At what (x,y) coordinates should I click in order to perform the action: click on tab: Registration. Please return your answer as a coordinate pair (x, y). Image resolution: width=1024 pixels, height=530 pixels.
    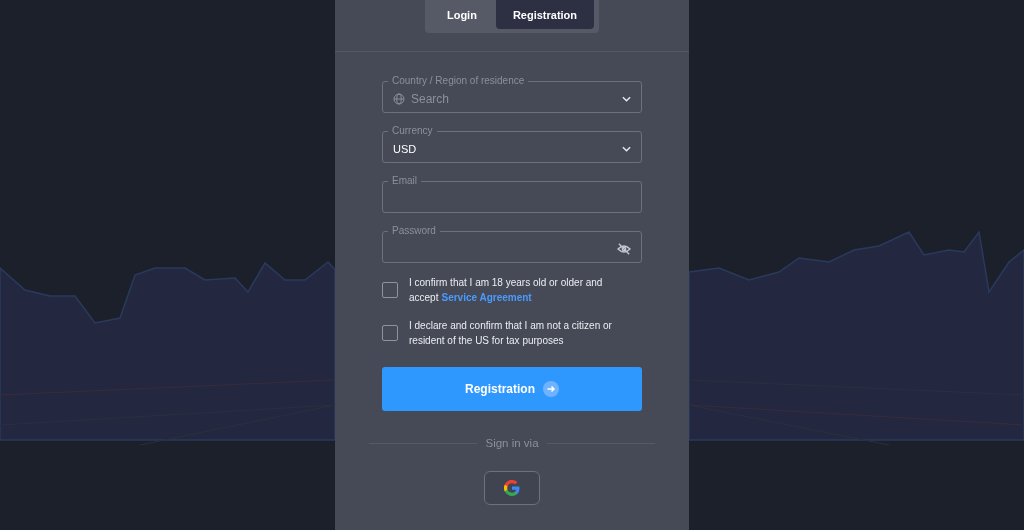
    Looking at the image, I should click on (545, 14).